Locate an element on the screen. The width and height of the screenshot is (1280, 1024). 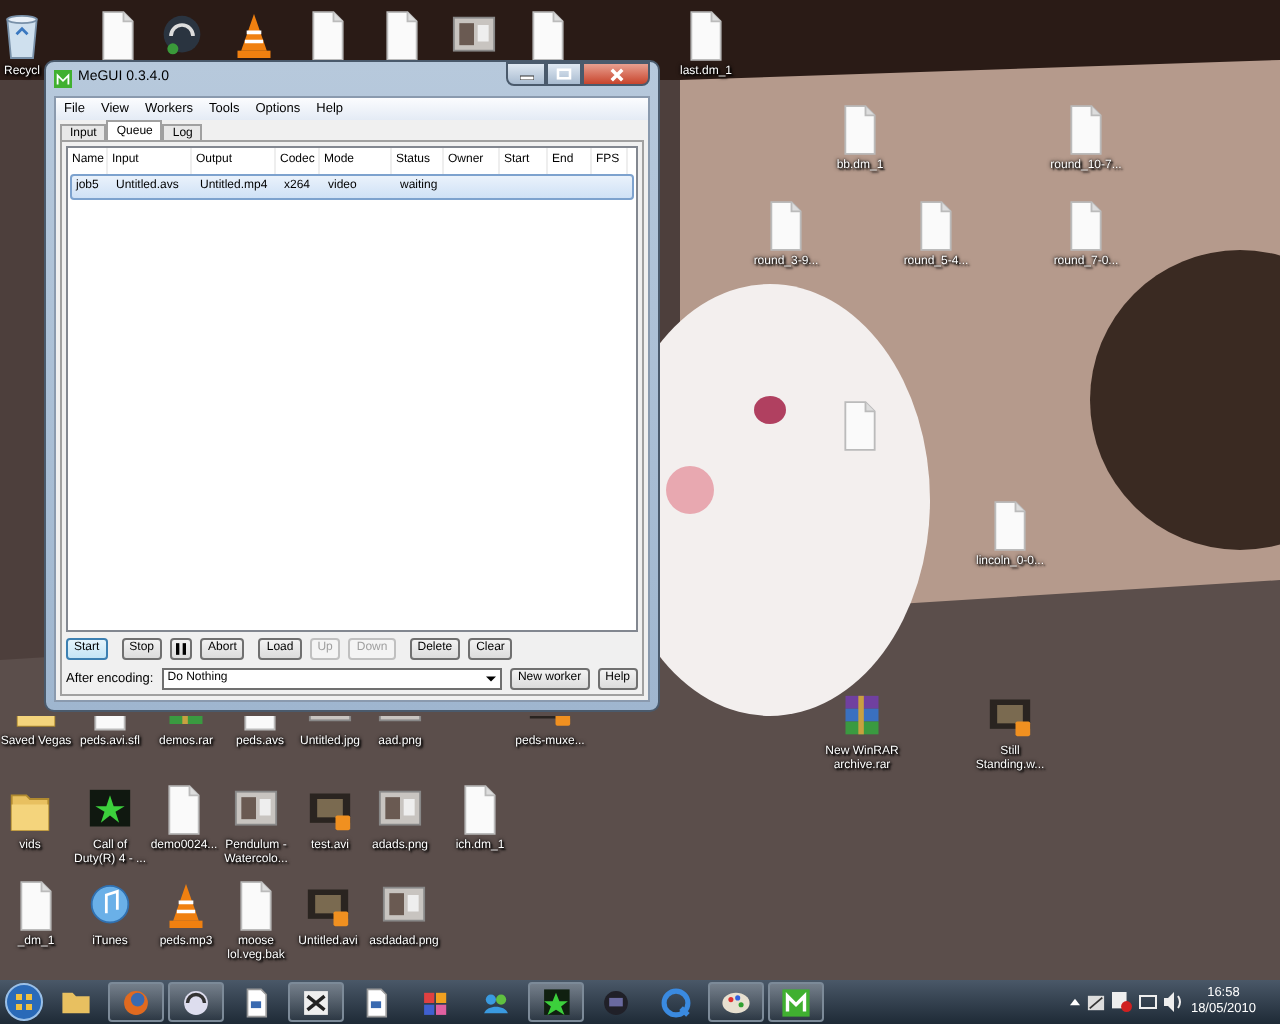
cross-arrows-icon is located at coordinates (316, 1002).